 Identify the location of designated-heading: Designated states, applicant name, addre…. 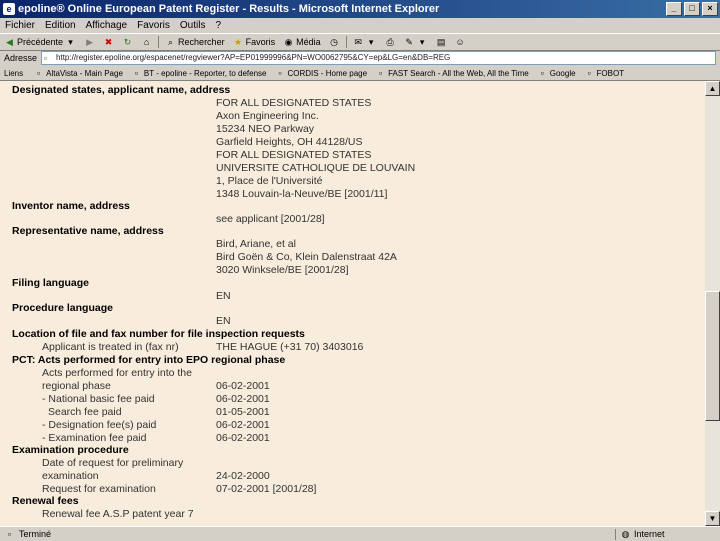
(121, 90).